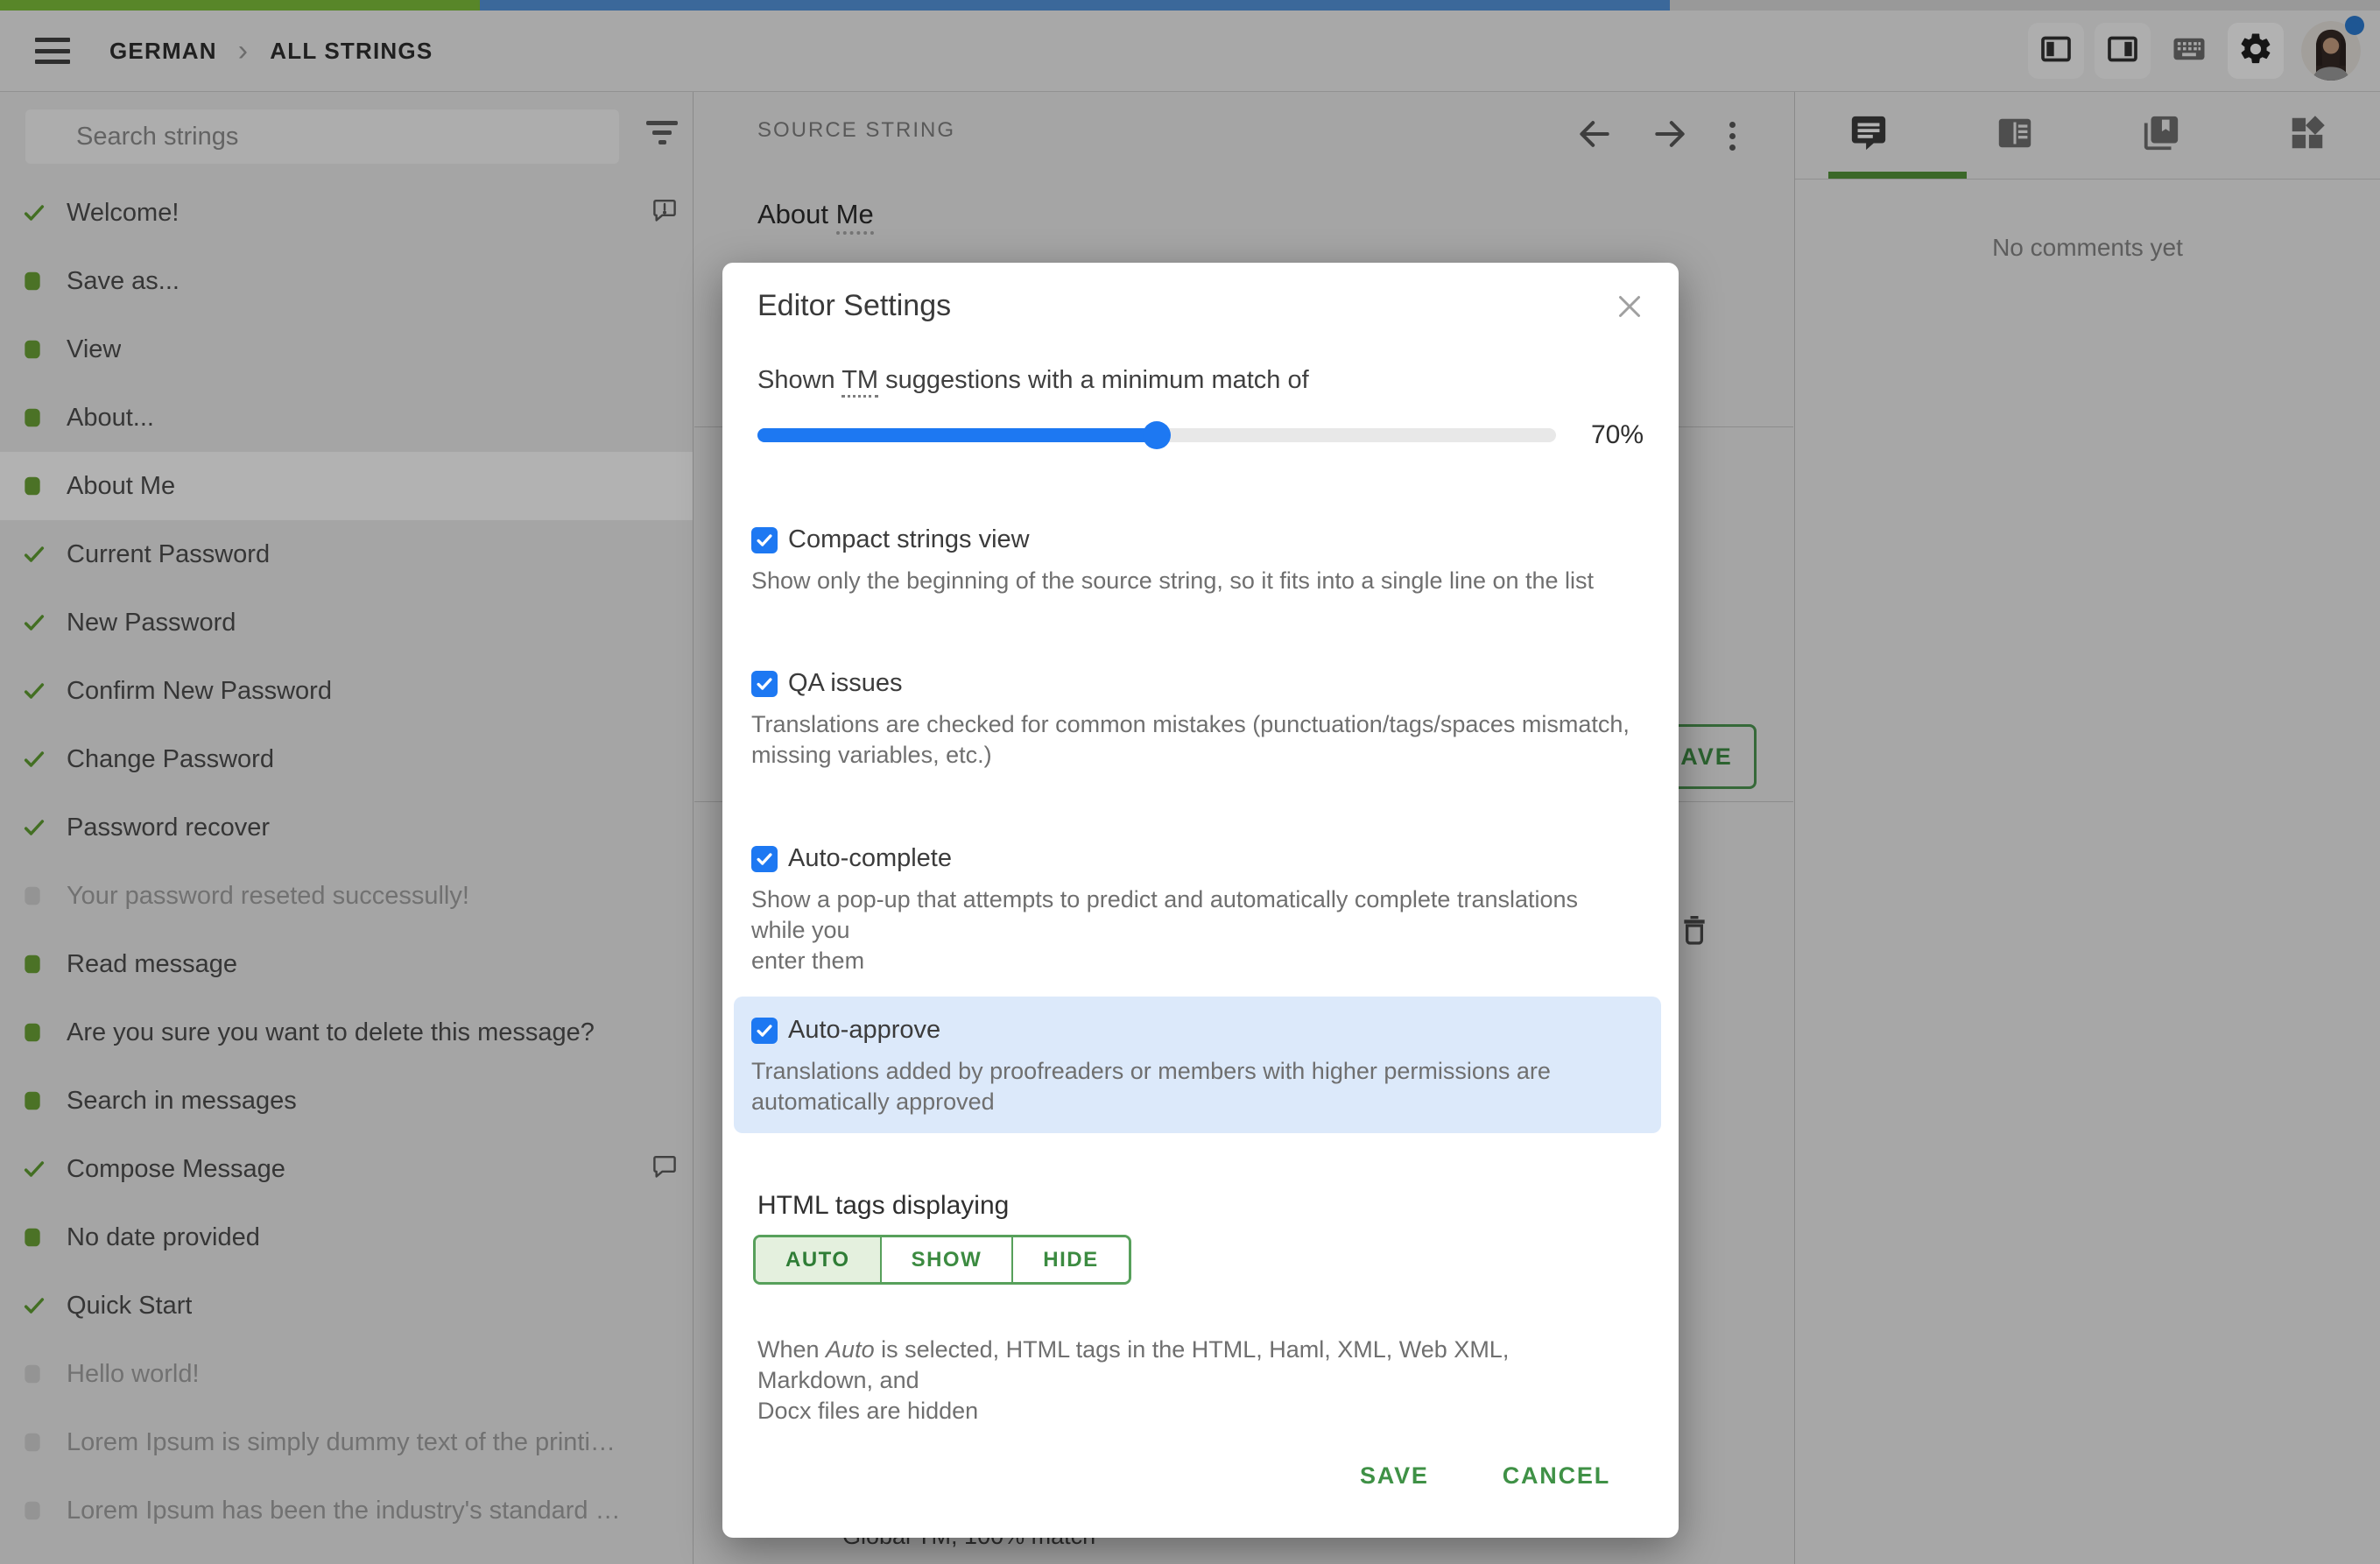 Image resolution: width=2380 pixels, height=1564 pixels. Describe the element at coordinates (854, 305) in the screenshot. I see `dialog-title: Editor Settings` at that location.